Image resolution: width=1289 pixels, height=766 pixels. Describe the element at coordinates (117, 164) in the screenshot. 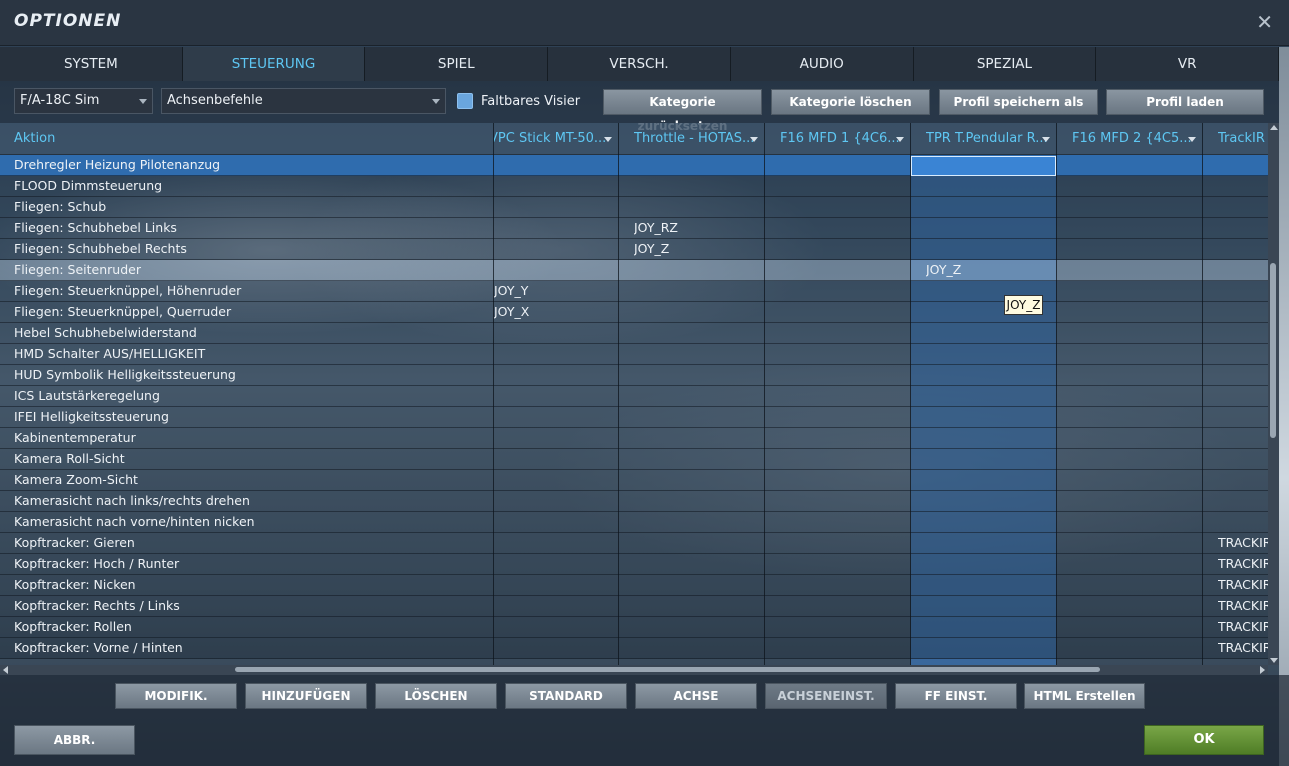

I see `cell-action: Drehregler Heizung Pilotenanzug` at that location.